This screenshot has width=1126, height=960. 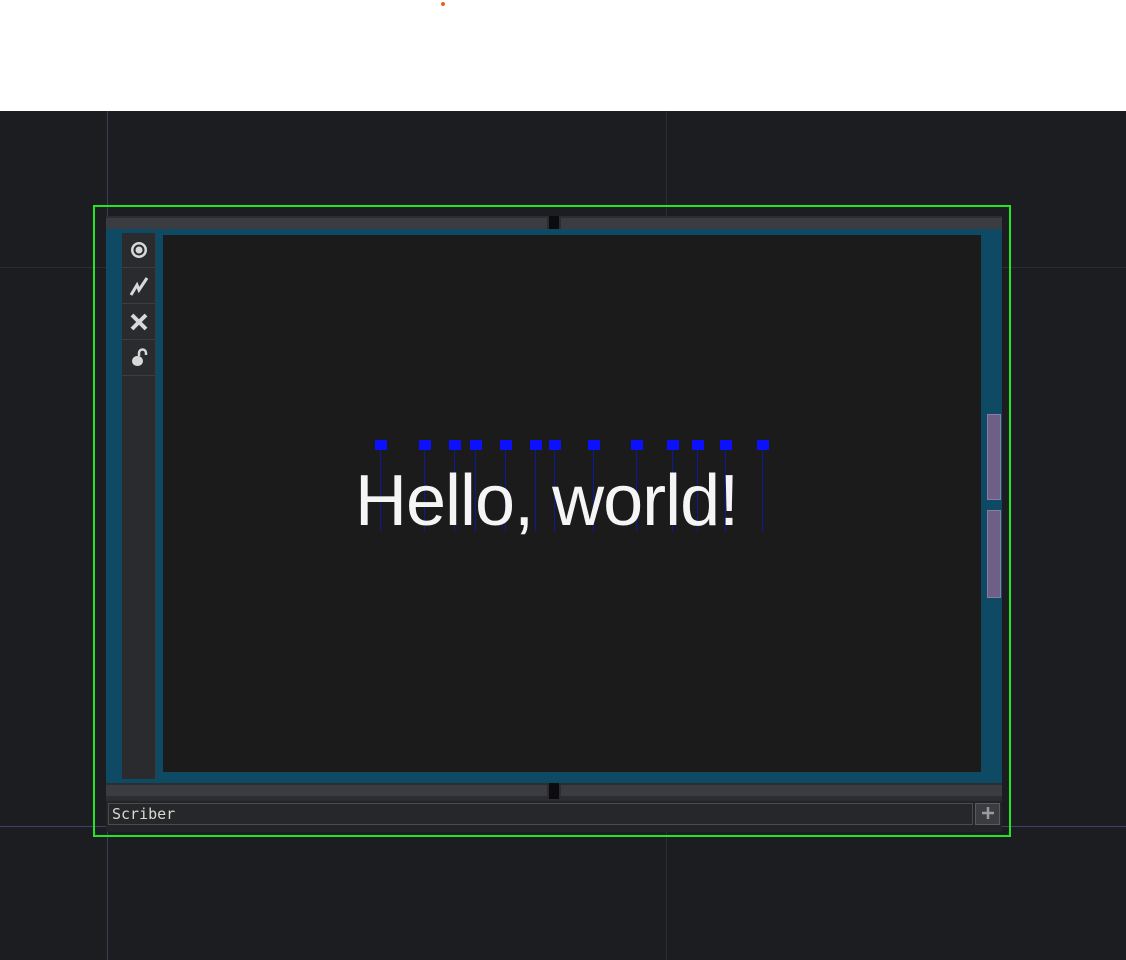 I want to click on view-button, so click(x=138, y=250).